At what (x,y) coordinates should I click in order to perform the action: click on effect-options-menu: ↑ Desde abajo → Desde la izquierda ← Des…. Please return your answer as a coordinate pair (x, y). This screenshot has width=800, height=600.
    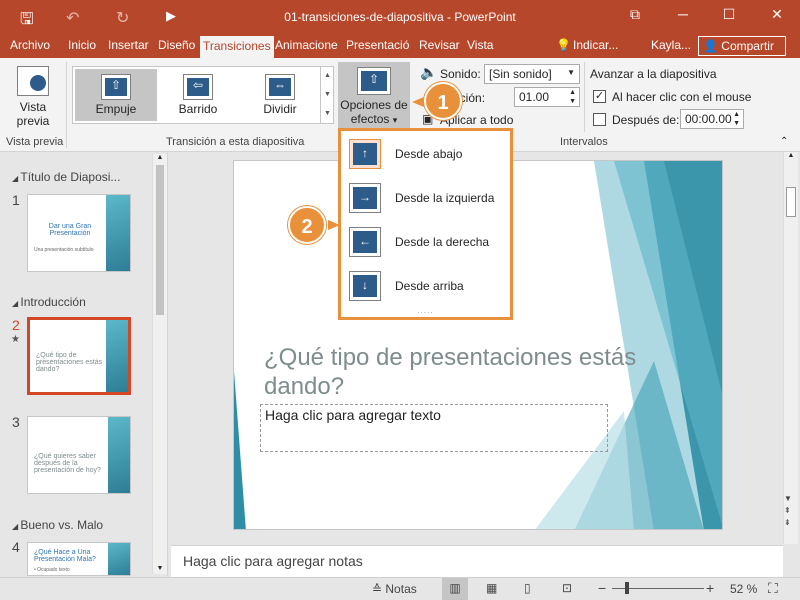
    Looking at the image, I should click on (425, 224).